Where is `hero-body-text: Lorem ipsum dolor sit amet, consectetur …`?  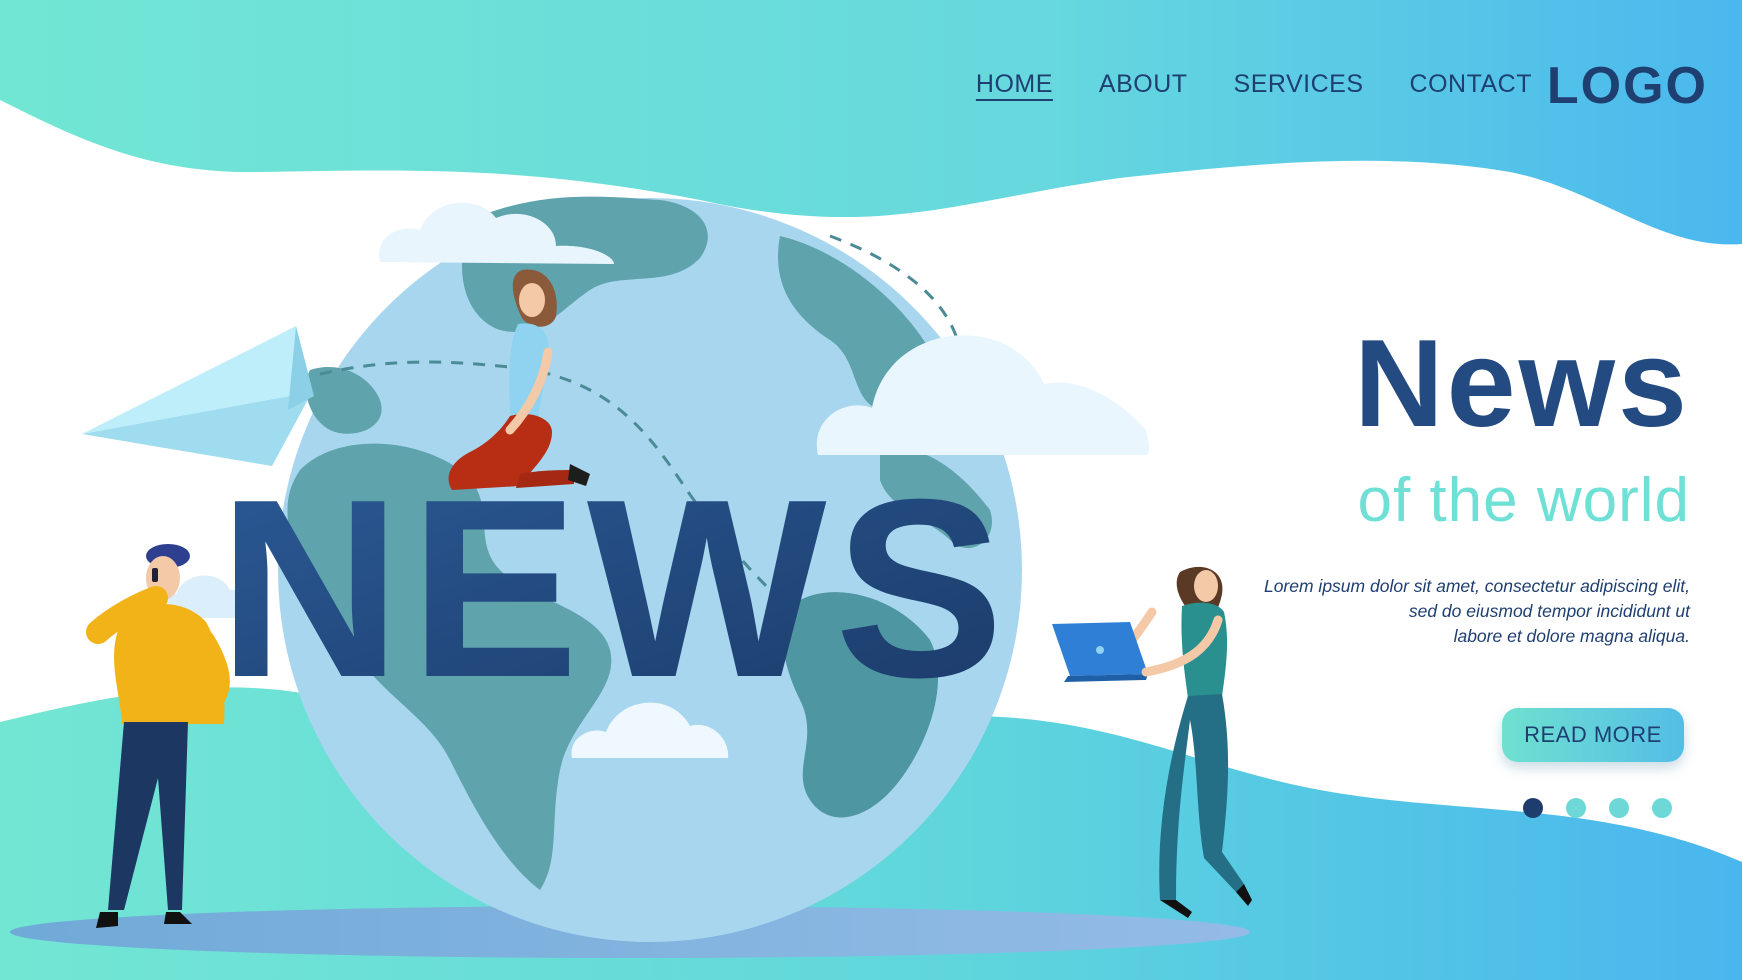 hero-body-text: Lorem ipsum dolor sit amet, consectetur … is located at coordinates (1430, 611).